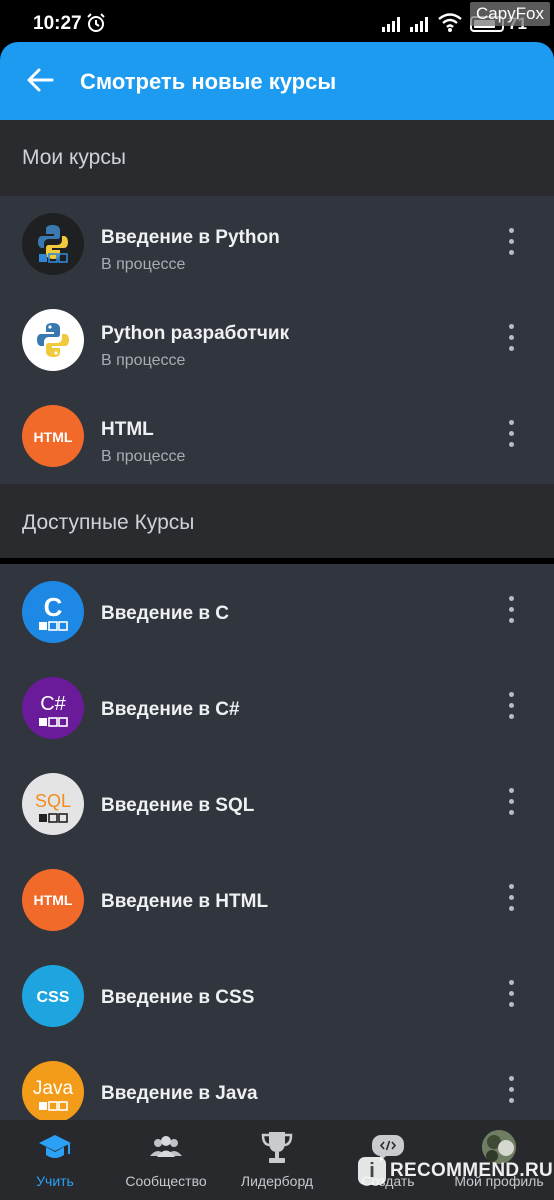 The height and width of the screenshot is (1200, 554). I want to click on python-logo-icon, so click(53, 340).